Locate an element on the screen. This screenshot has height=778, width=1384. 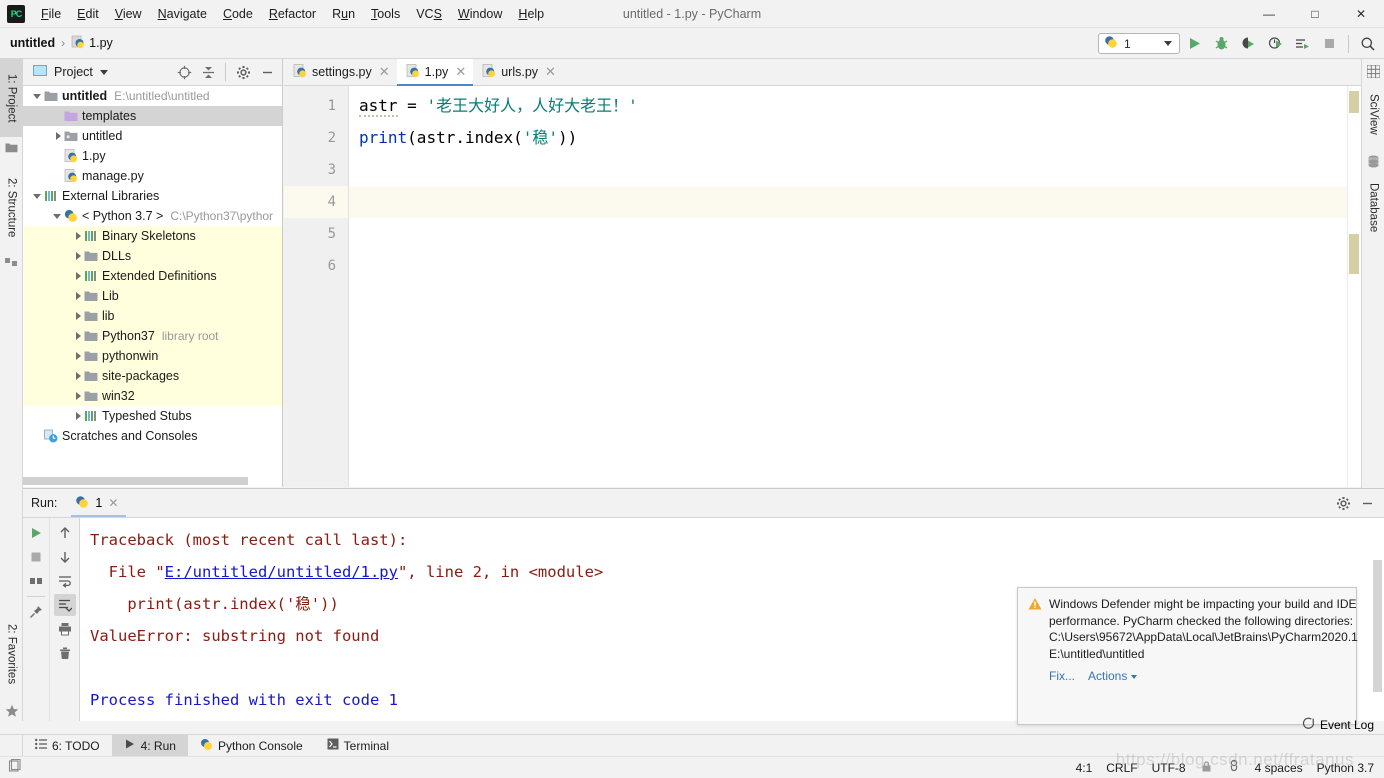
sidebar-item-project: 1: Project is located at coordinates (11, 98).